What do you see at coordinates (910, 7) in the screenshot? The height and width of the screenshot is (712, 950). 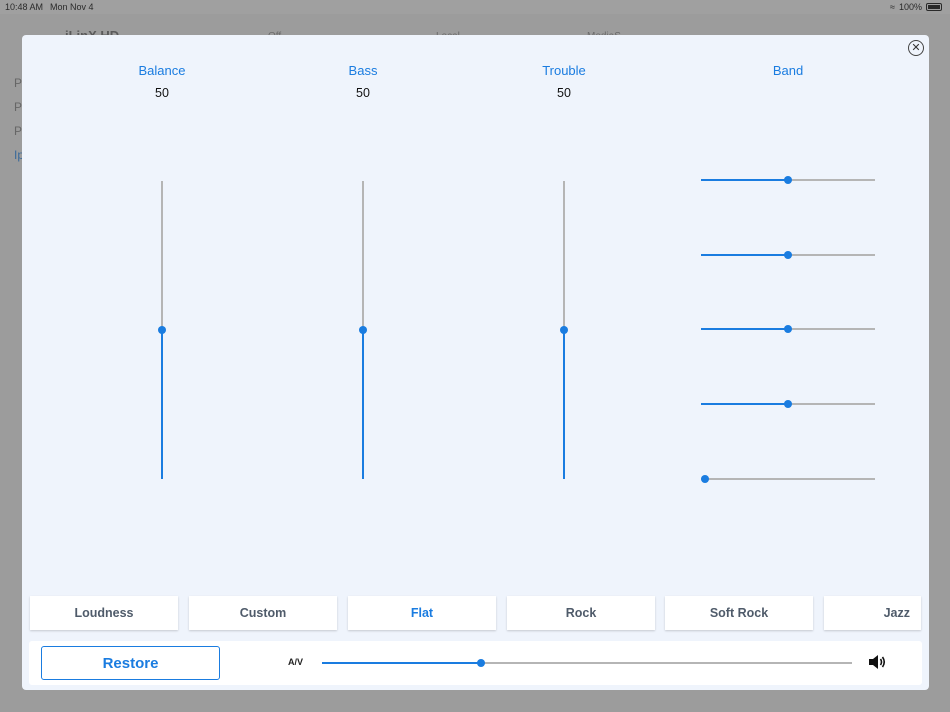 I see `battery-percent: 100%` at bounding box center [910, 7].